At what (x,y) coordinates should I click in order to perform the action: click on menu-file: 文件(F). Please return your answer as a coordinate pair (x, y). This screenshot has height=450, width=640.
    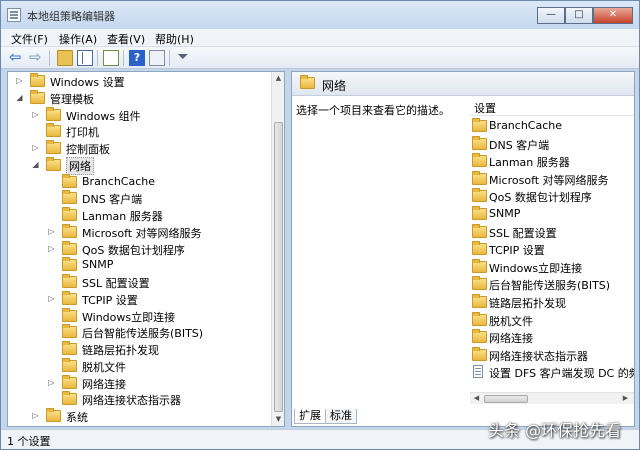
    Looking at the image, I should click on (29, 39).